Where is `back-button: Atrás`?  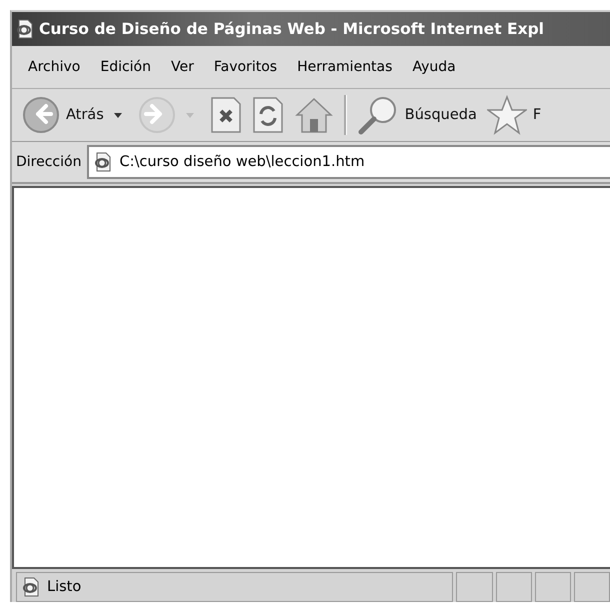
back-button: Atrás is located at coordinates (63, 115).